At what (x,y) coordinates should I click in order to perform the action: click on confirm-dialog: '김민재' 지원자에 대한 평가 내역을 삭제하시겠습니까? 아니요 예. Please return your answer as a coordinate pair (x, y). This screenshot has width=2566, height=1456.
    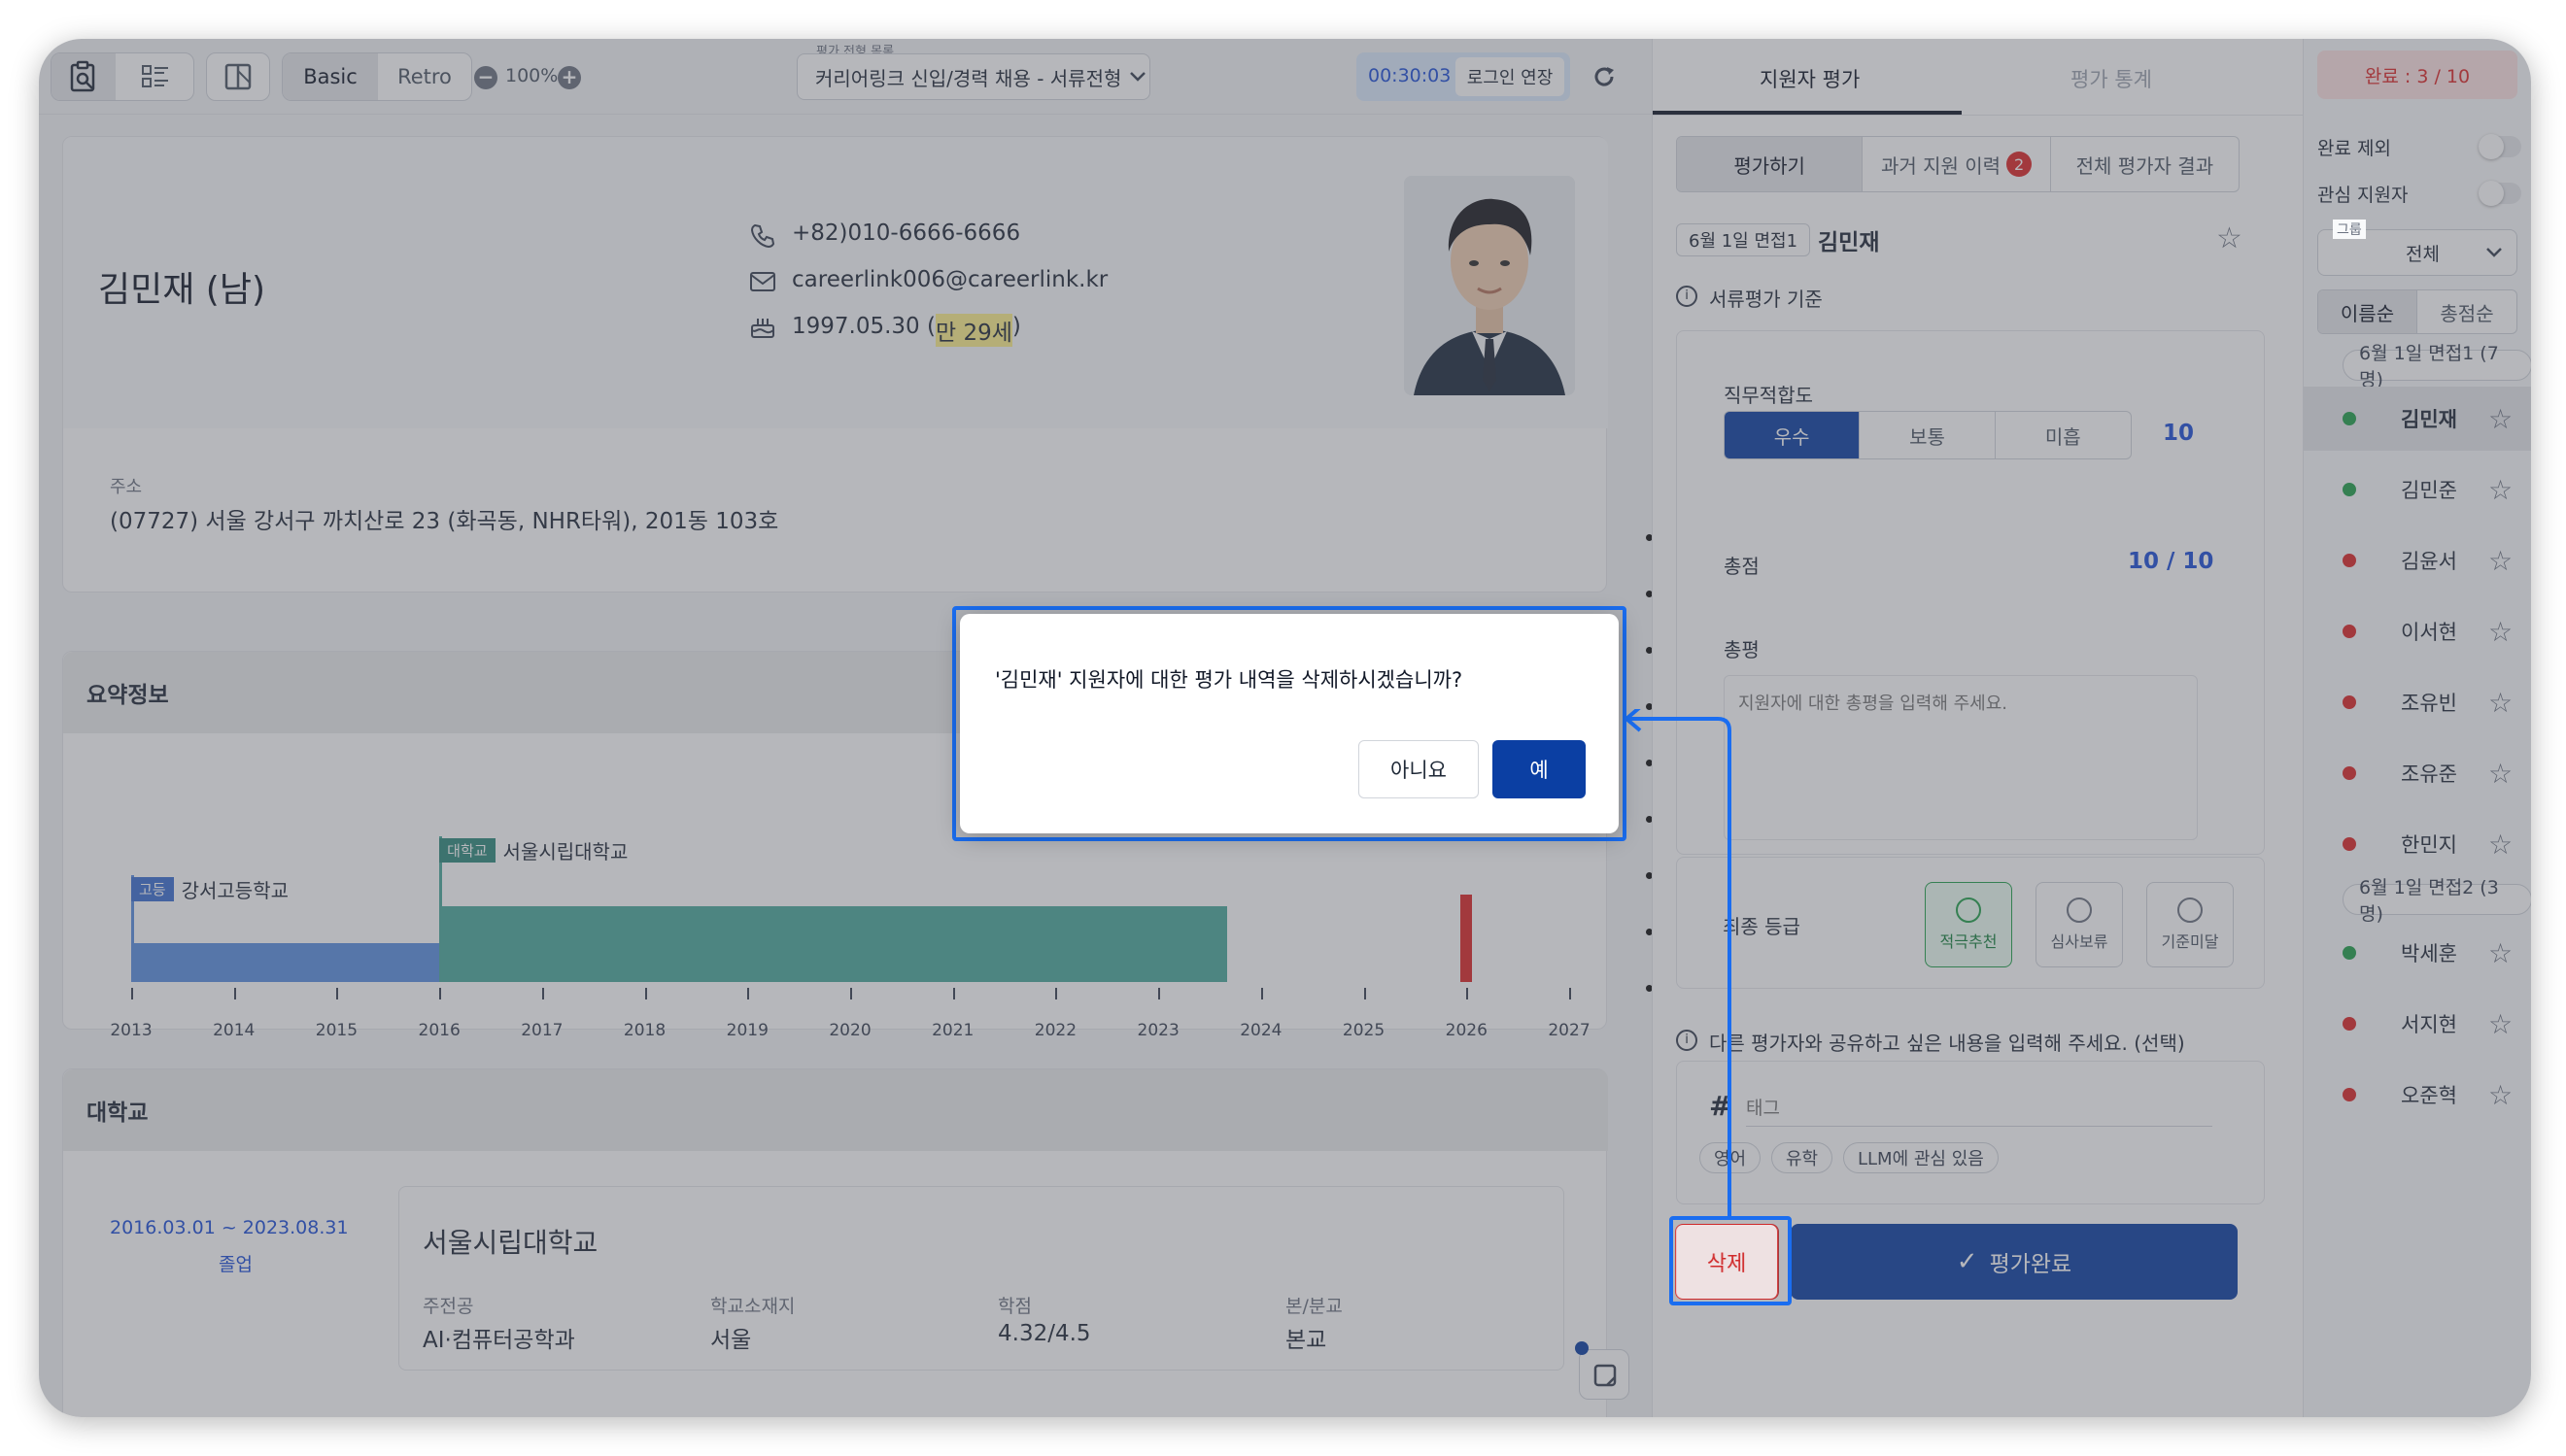
    Looking at the image, I should click on (1290, 723).